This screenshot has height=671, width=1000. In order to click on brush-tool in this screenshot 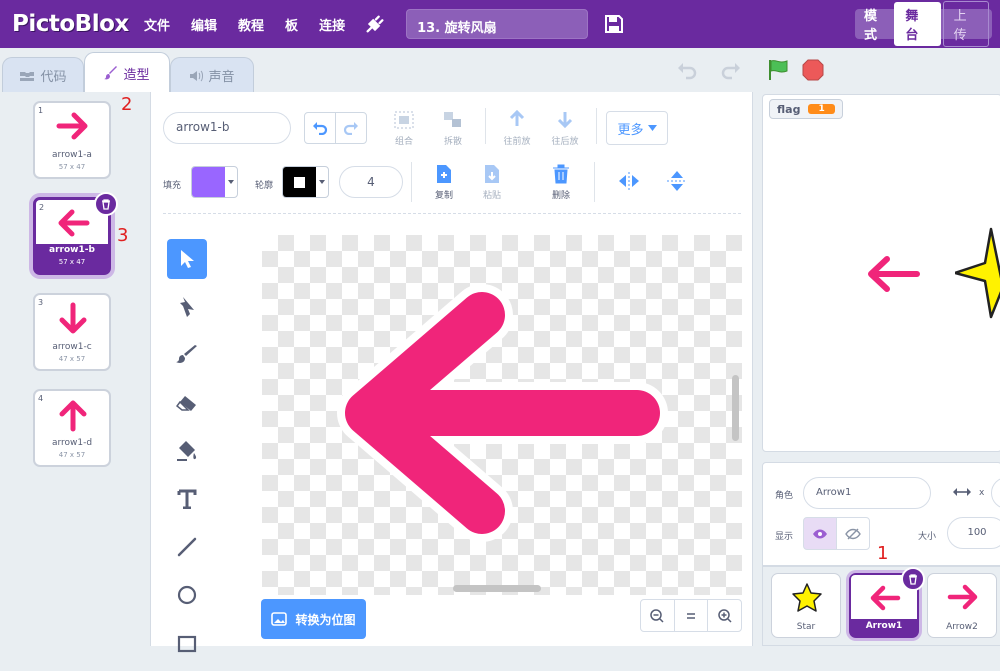, I will do `click(187, 355)`.